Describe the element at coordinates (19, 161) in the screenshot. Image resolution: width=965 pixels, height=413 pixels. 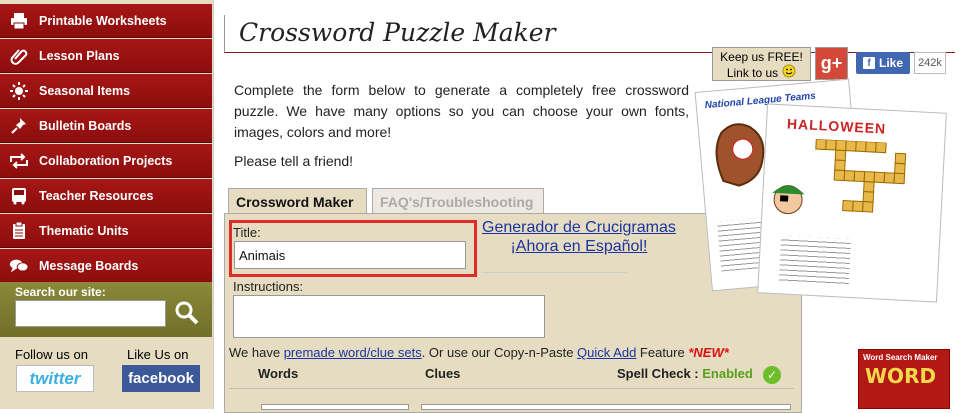
I see `swap-arrows-icon` at that location.